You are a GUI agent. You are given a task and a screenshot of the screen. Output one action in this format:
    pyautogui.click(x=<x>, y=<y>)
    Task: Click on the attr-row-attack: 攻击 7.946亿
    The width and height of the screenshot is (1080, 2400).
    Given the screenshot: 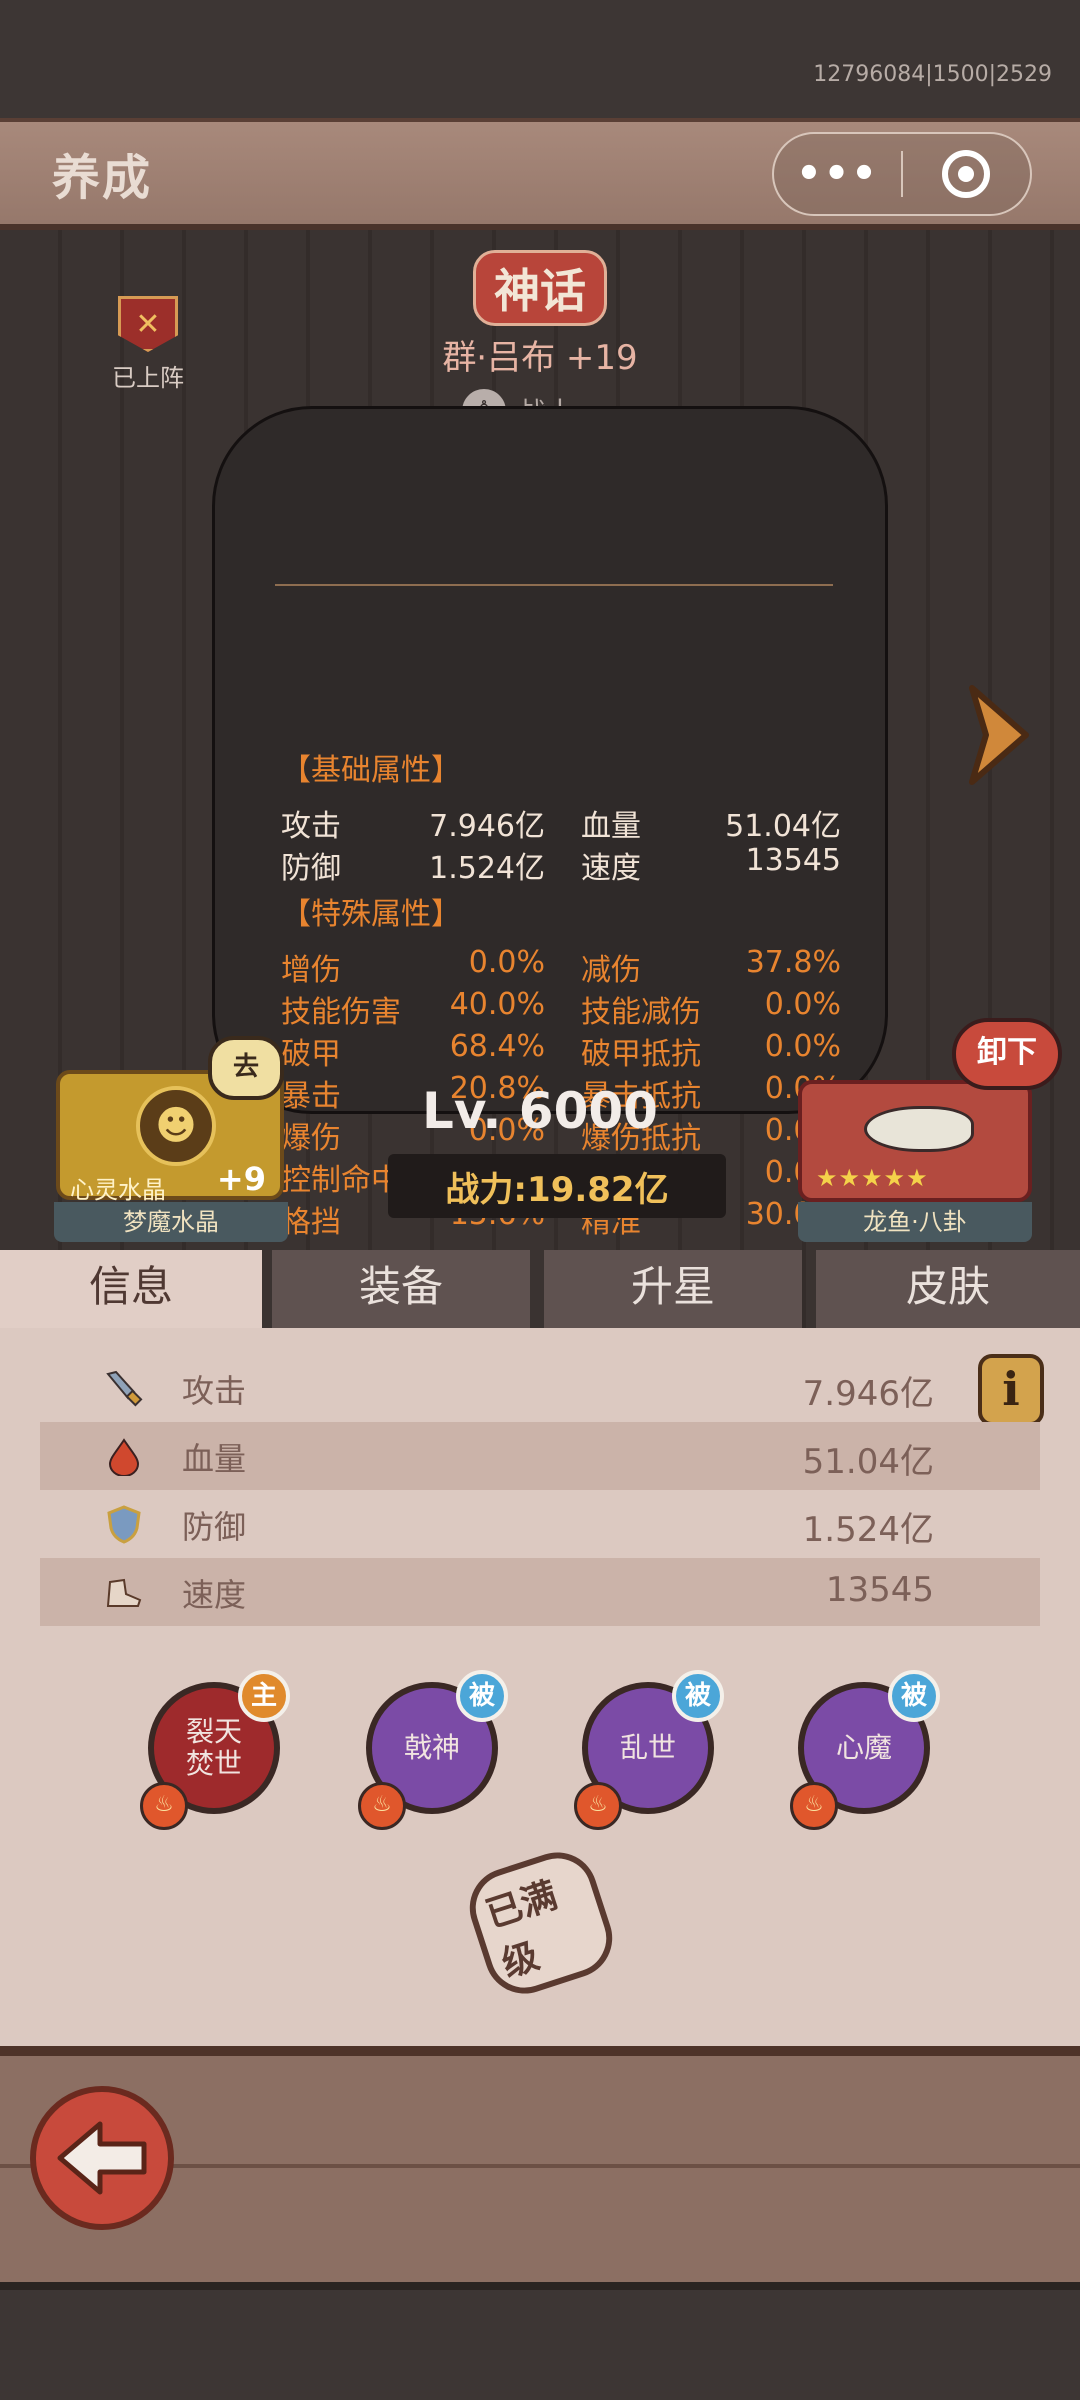 What is the action you would take?
    pyautogui.click(x=540, y=1388)
    